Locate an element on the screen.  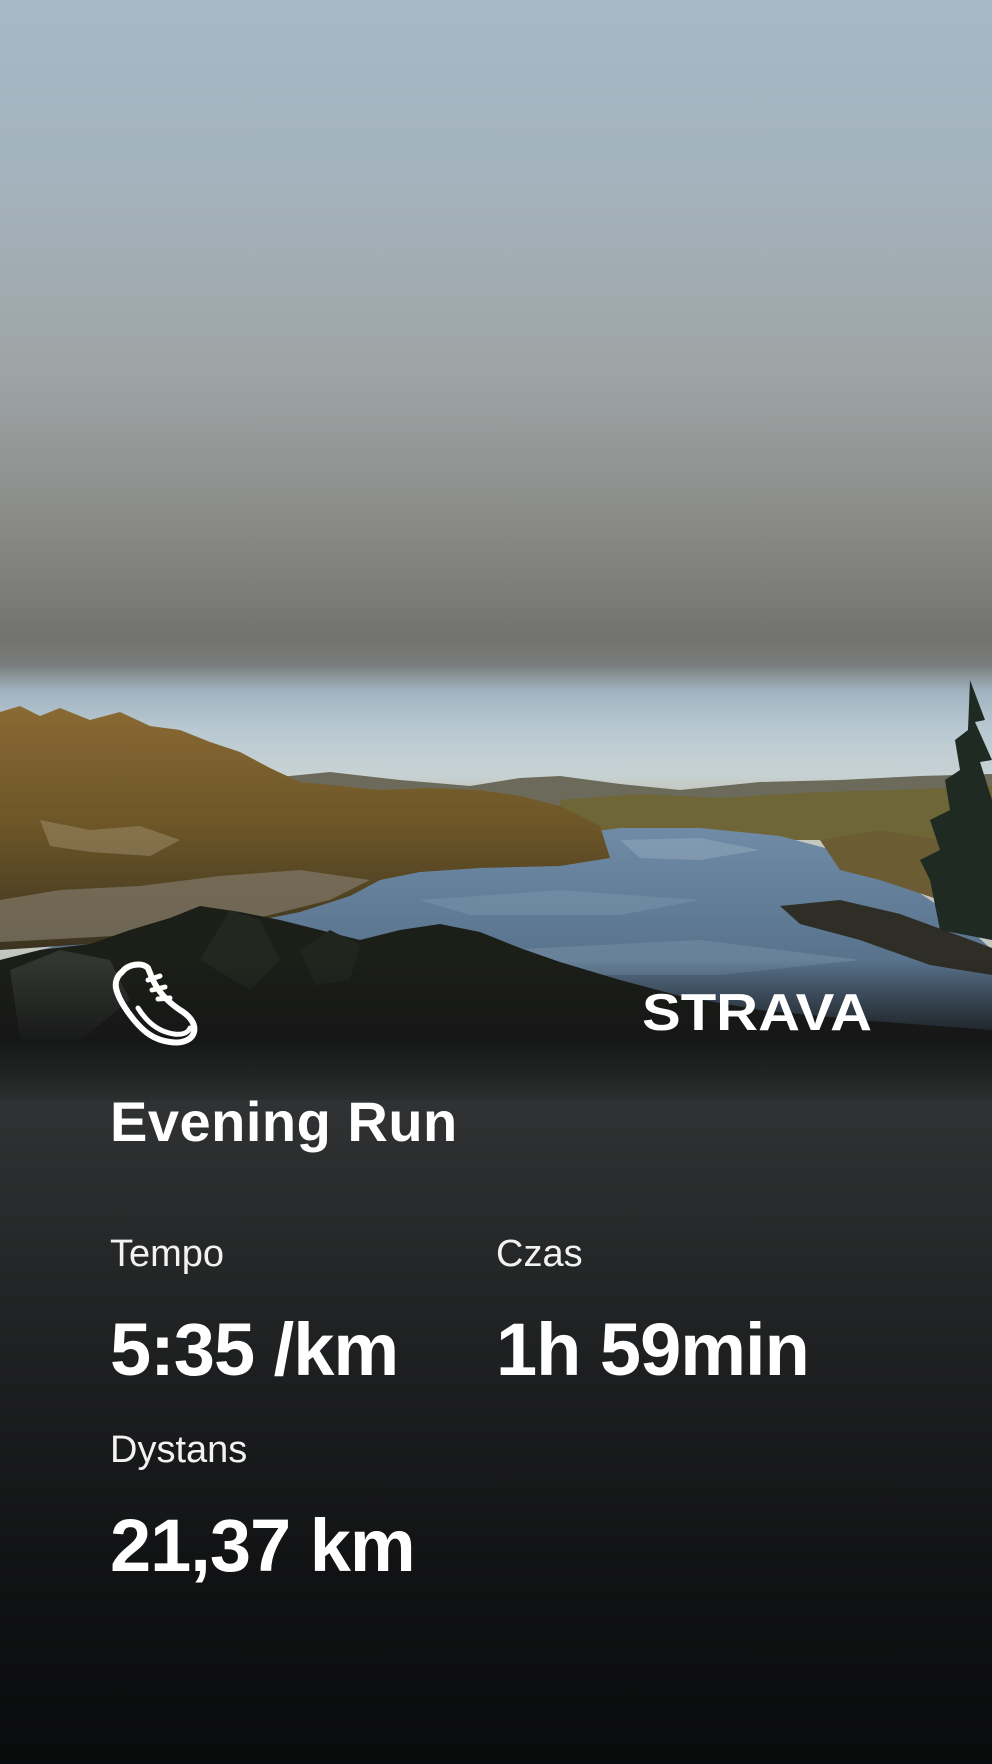
stat-distance: Dystans 21,37 km is located at coordinates (263, 1508).